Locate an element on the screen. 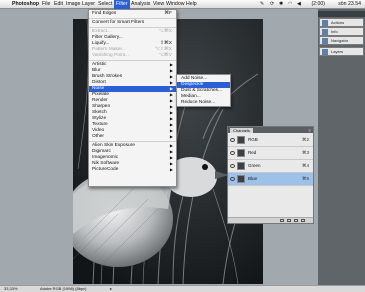  new-channel-icon is located at coordinates (296, 220).